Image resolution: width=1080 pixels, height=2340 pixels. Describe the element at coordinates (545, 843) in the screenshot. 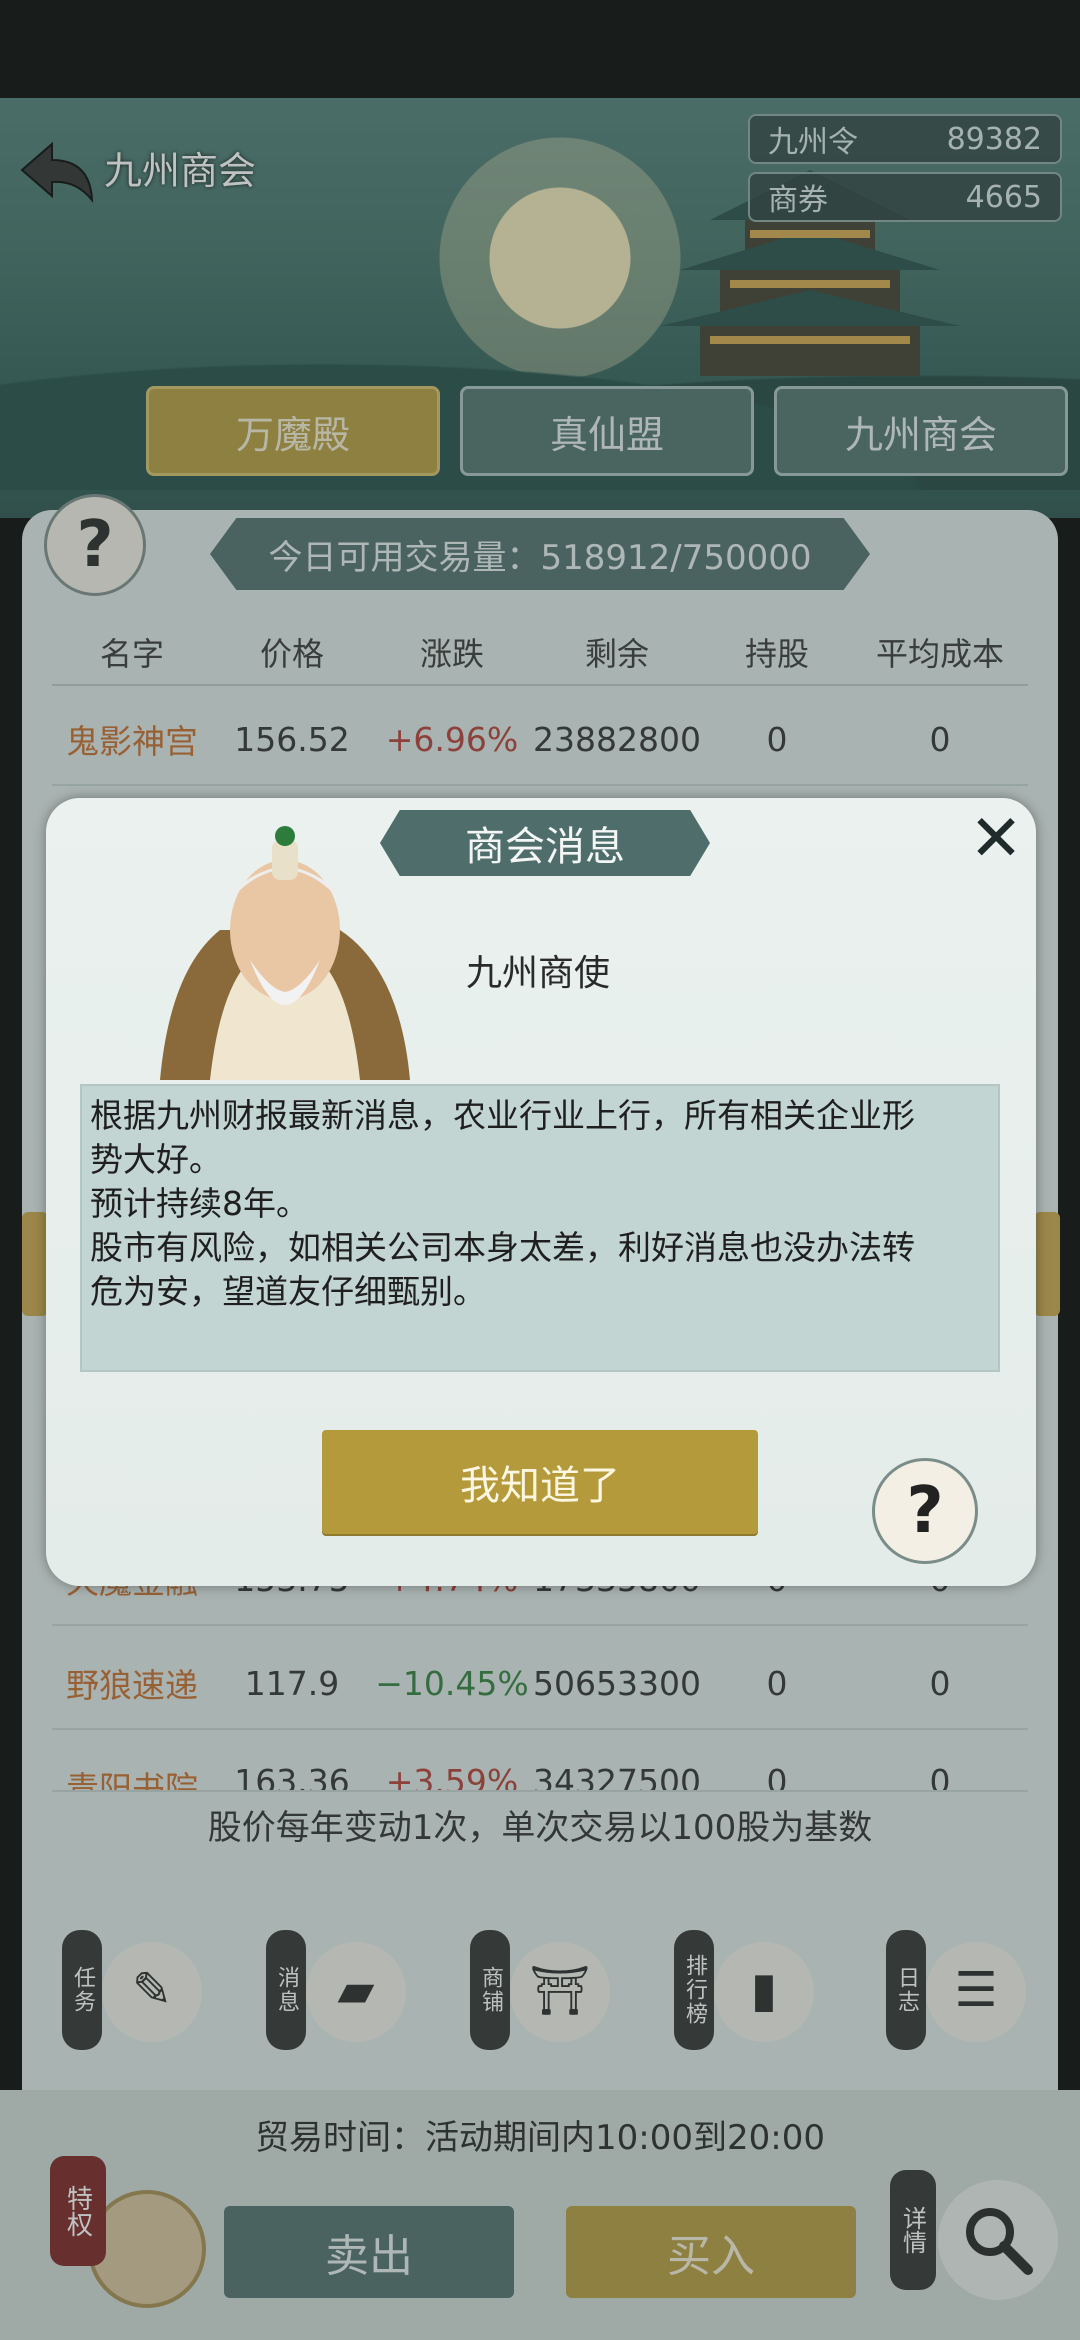

I see `dialog-title: 商会消息` at that location.